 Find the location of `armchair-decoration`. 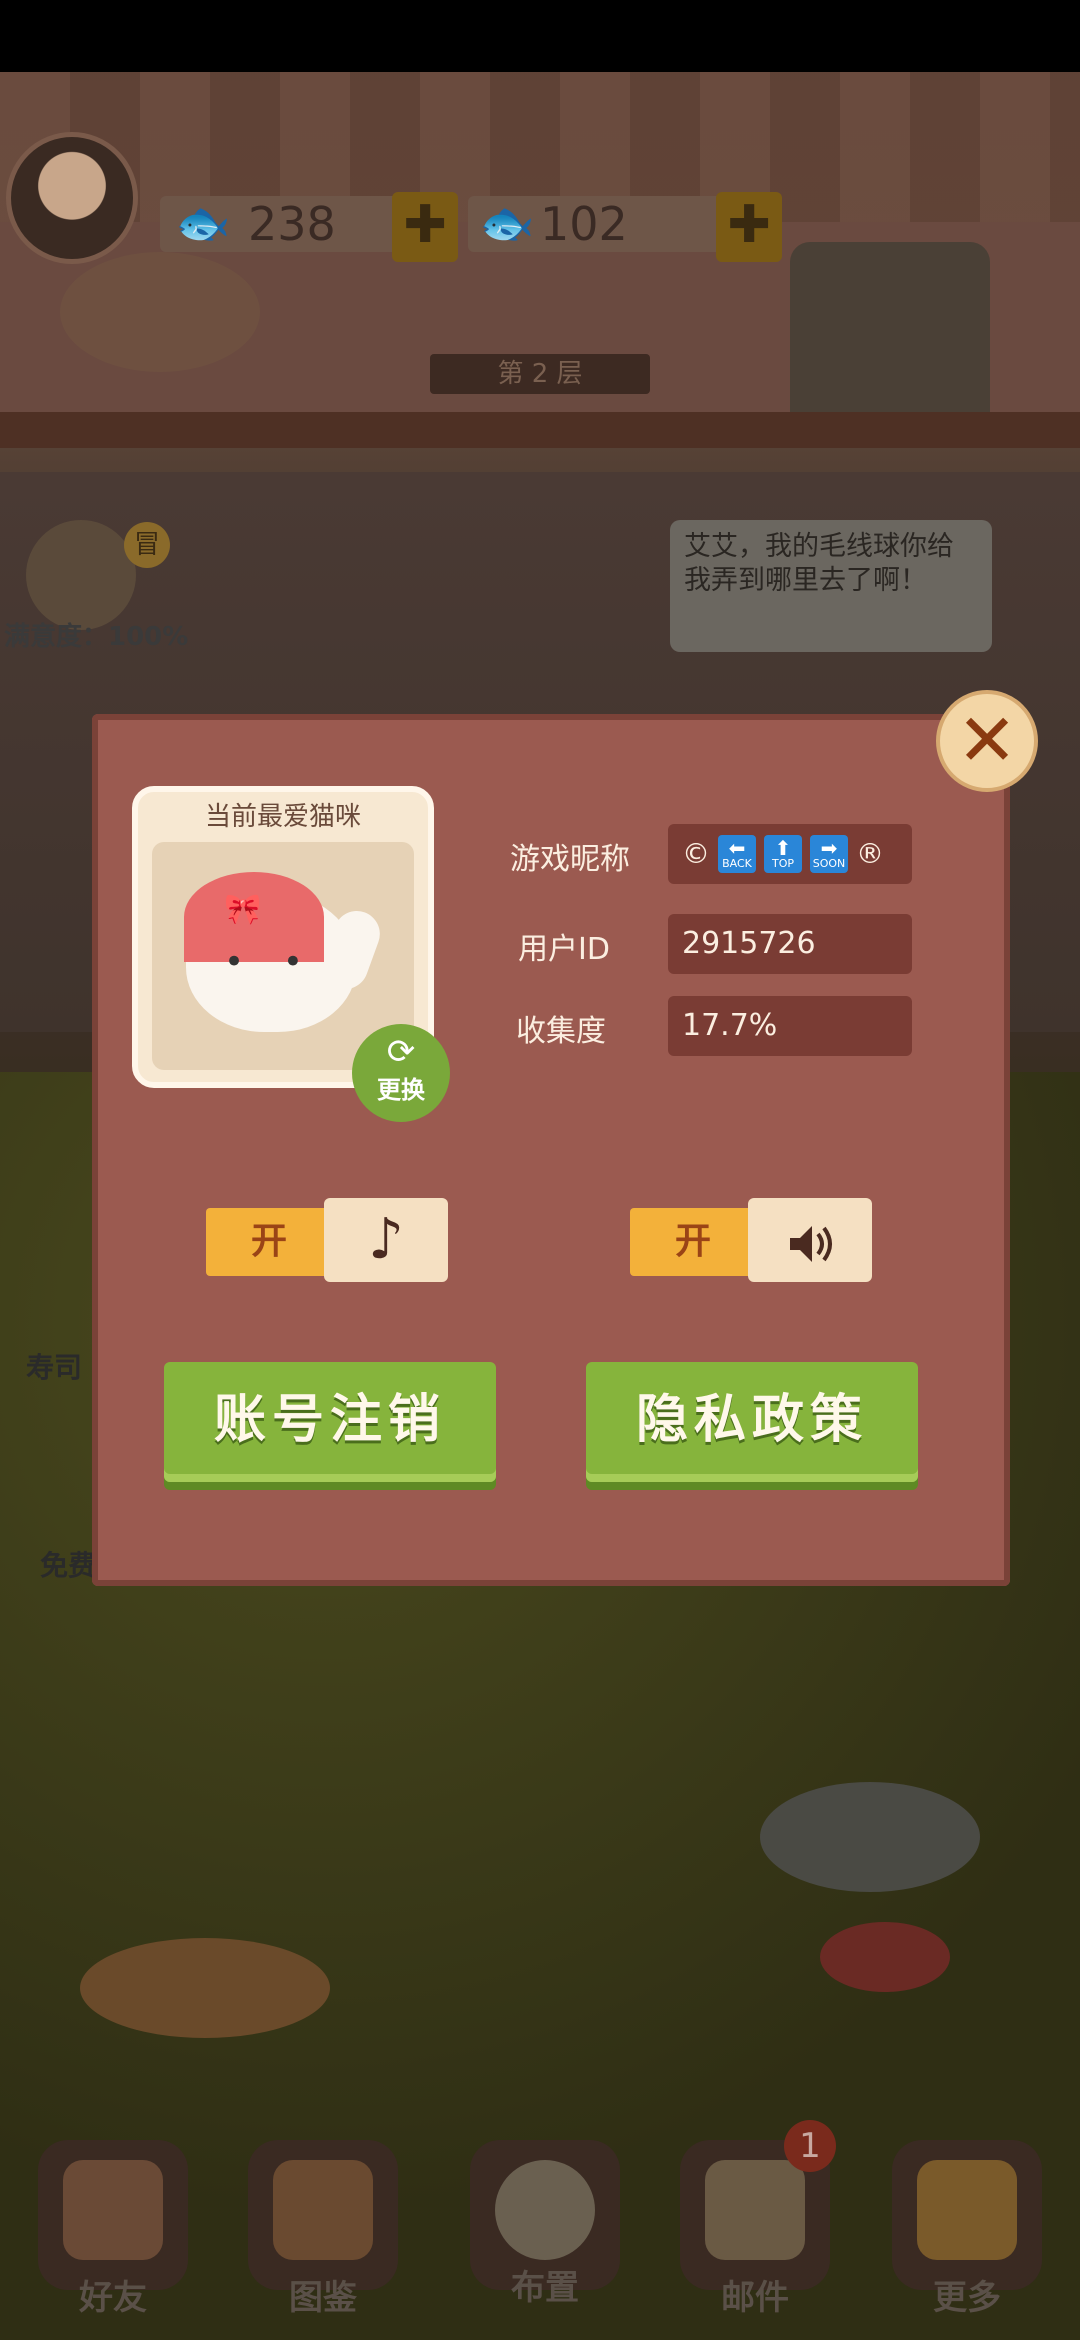

armchair-decoration is located at coordinates (890, 337).